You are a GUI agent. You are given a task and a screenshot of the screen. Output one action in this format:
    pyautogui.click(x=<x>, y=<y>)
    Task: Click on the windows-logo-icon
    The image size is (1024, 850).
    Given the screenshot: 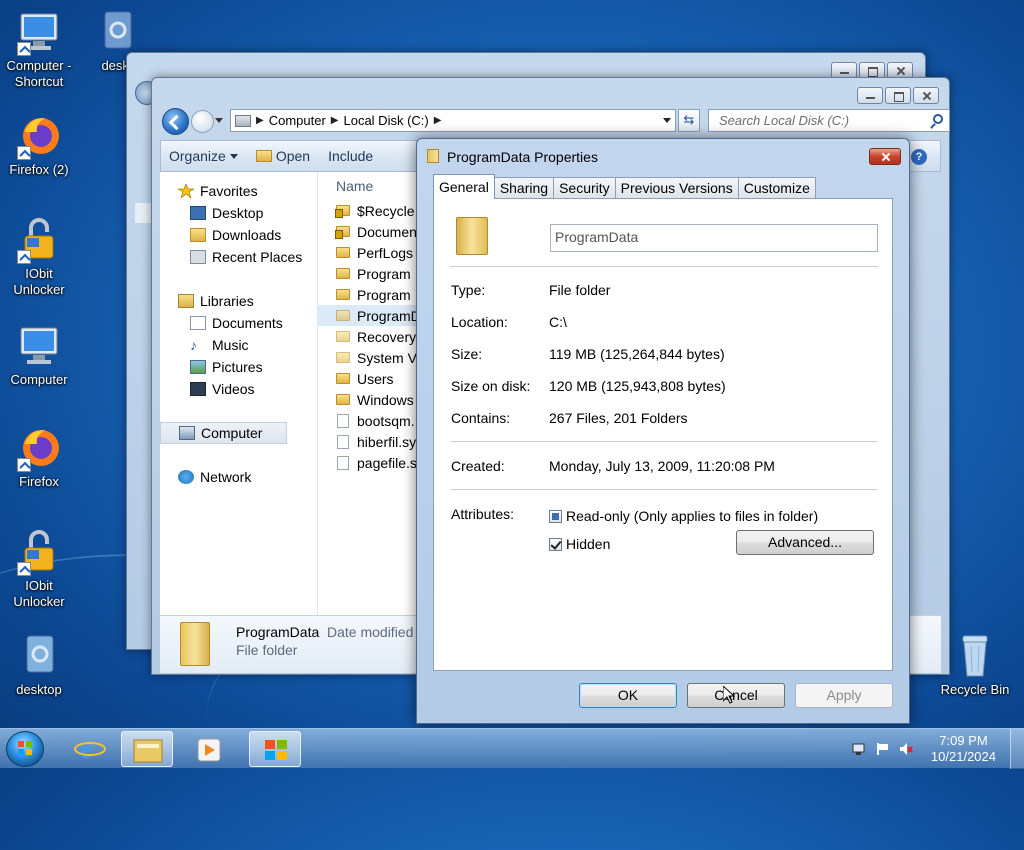 What is the action you would take?
    pyautogui.click(x=25, y=748)
    